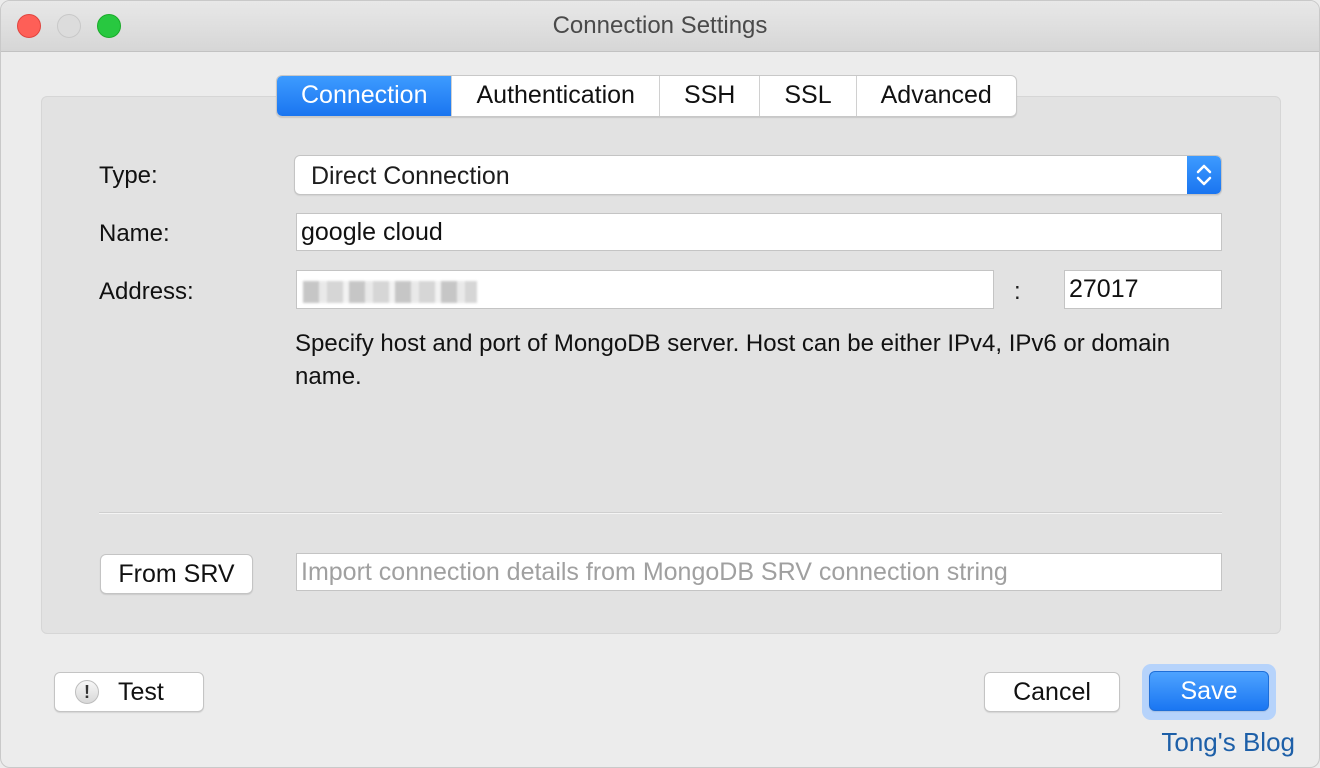  Describe the element at coordinates (1209, 691) in the screenshot. I see `save-button: Save` at that location.